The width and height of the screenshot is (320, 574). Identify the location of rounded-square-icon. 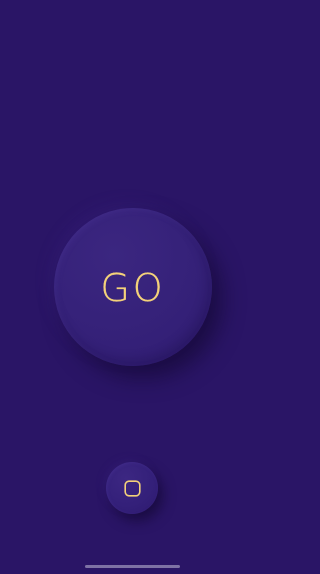
(132, 488).